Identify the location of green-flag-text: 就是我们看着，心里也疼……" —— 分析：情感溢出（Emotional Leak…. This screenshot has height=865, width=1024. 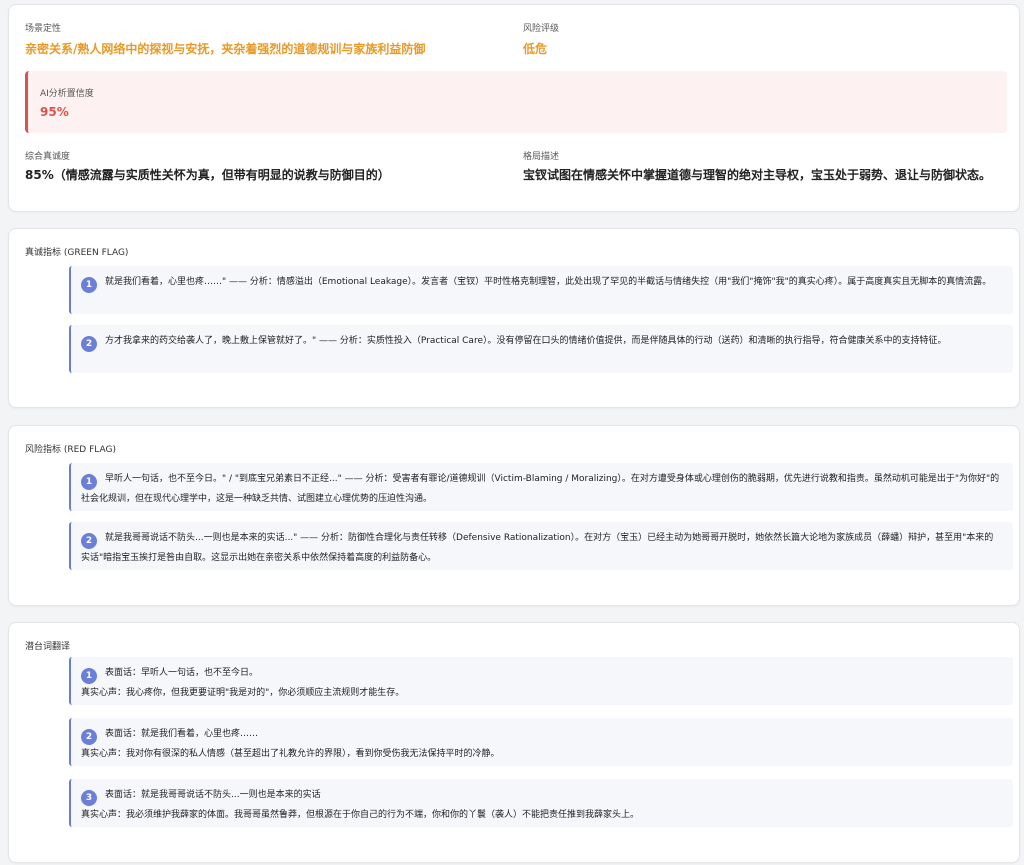
(548, 282).